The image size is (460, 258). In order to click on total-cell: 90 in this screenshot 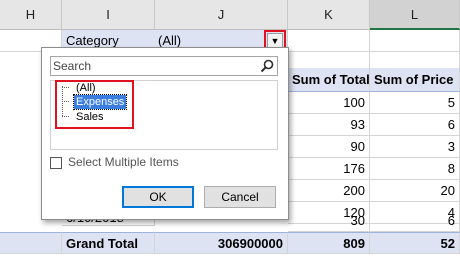, I will do `click(329, 147)`.